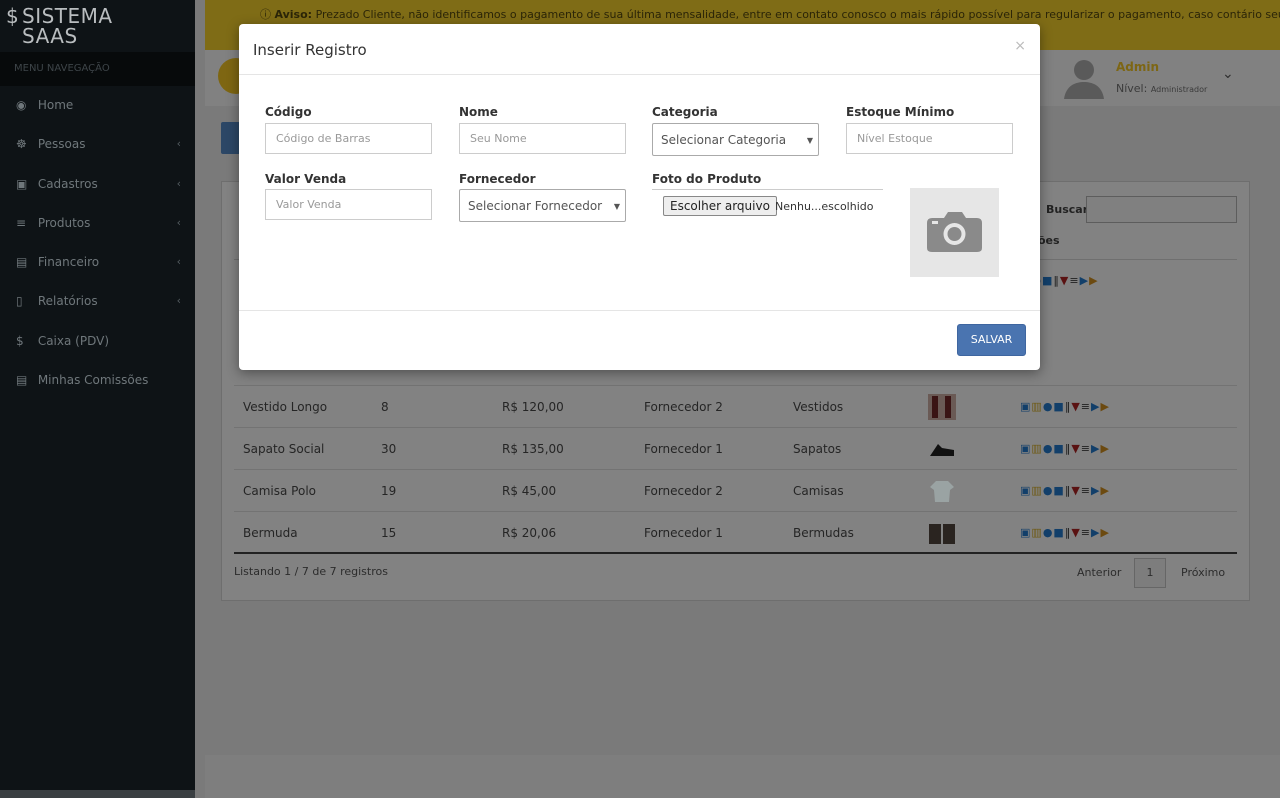  Describe the element at coordinates (389, 533) in the screenshot. I see `cell-stock: 15` at that location.